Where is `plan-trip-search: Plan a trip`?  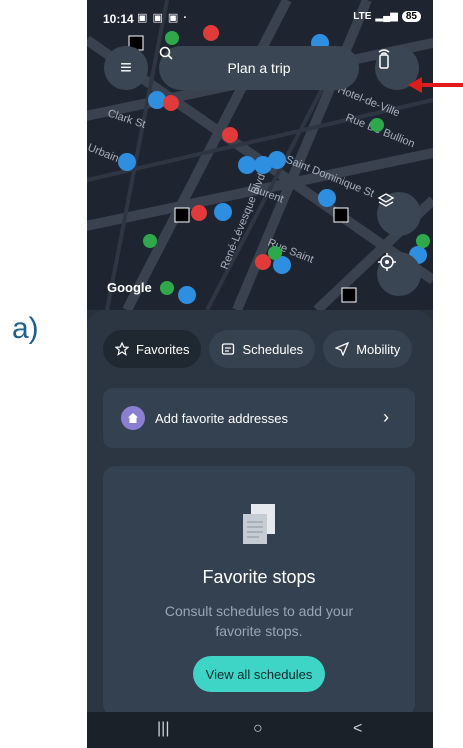
plan-trip-search: Plan a trip is located at coordinates (259, 68).